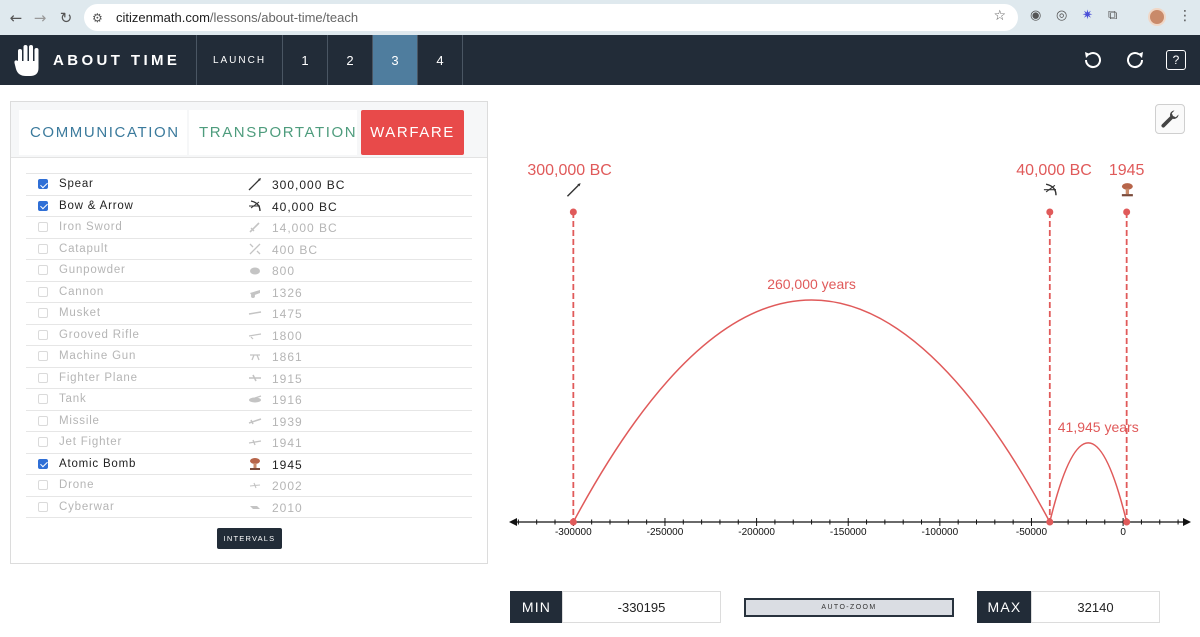 The height and width of the screenshot is (637, 1200). I want to click on invention-row: Machine Gun 1861, so click(249, 357).